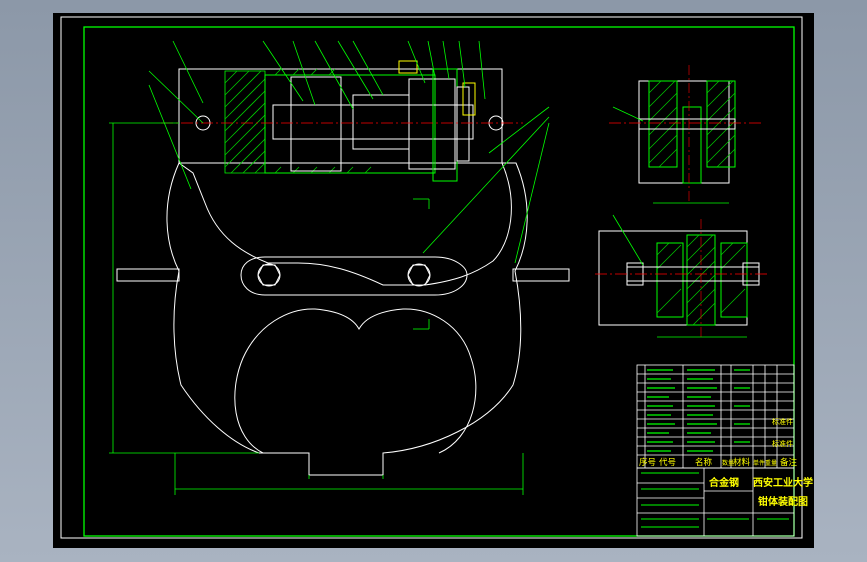 The width and height of the screenshot is (867, 562). Describe the element at coordinates (723, 482) in the screenshot. I see `material-label: 合金钢` at that location.